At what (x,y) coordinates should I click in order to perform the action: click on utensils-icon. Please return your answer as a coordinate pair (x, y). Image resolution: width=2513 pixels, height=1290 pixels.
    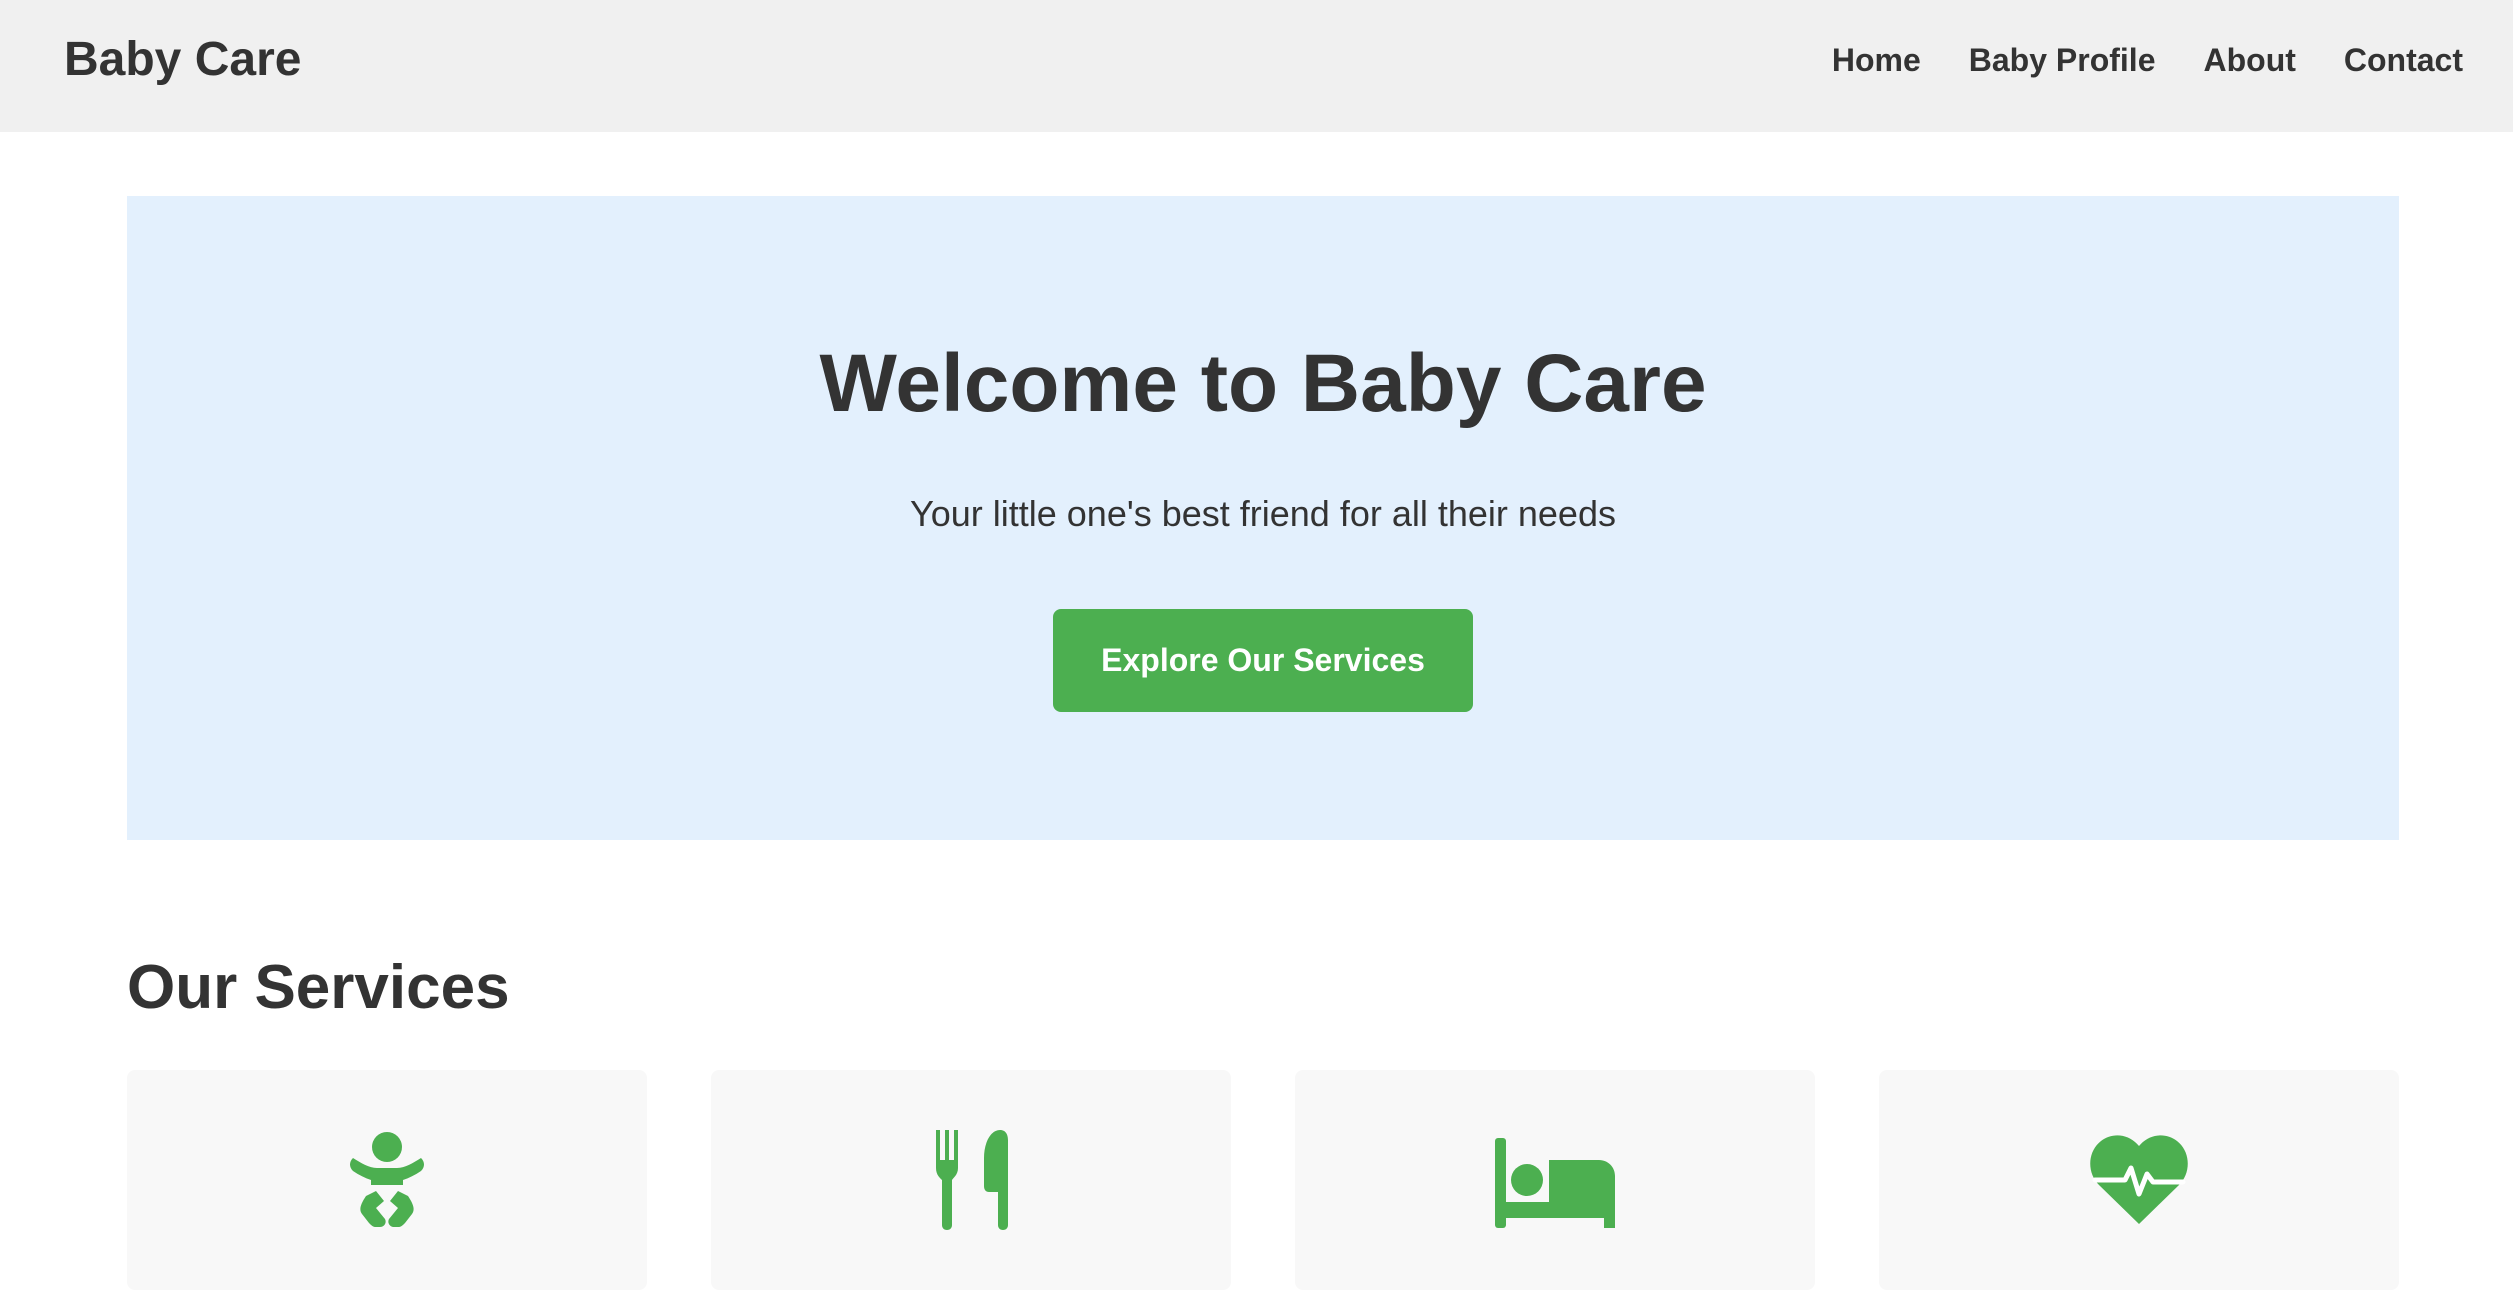
    Looking at the image, I should click on (971, 1180).